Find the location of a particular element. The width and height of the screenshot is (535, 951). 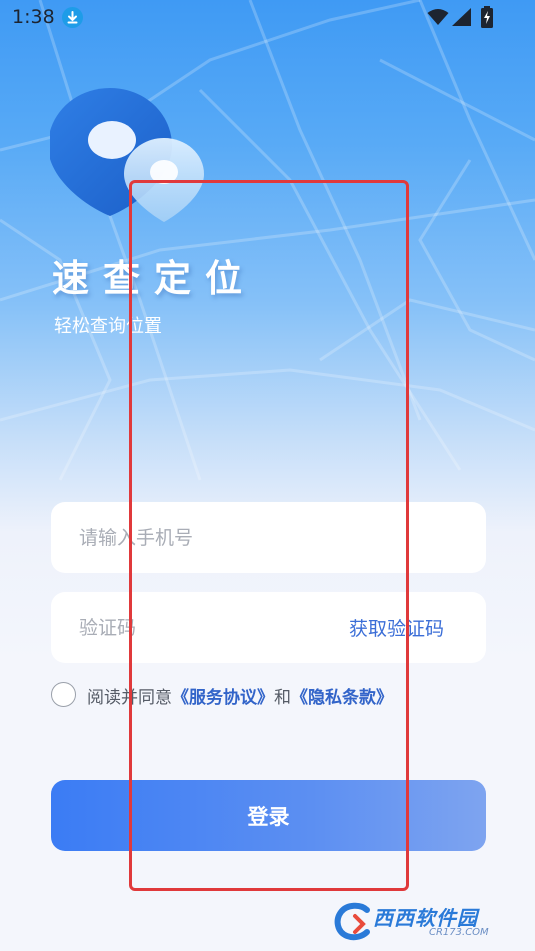

agreement-row: 阅读并同意《服务协议》和《隐私条款》 is located at coordinates (271, 695).